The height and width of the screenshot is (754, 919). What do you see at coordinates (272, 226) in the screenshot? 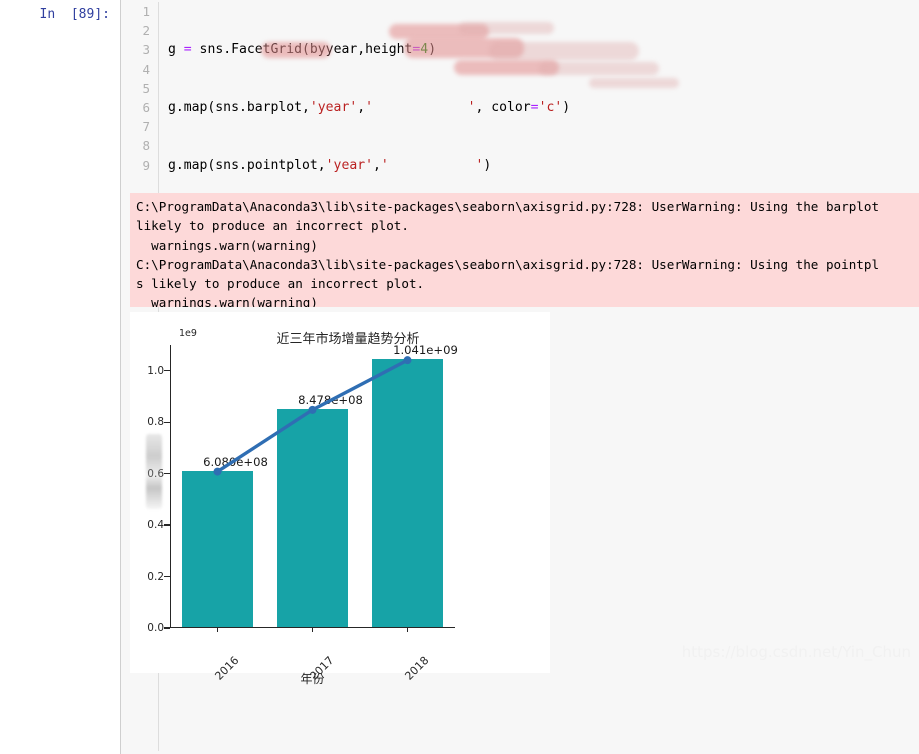
I see `warning-line: likely to produce an incorrect plot.` at bounding box center [272, 226].